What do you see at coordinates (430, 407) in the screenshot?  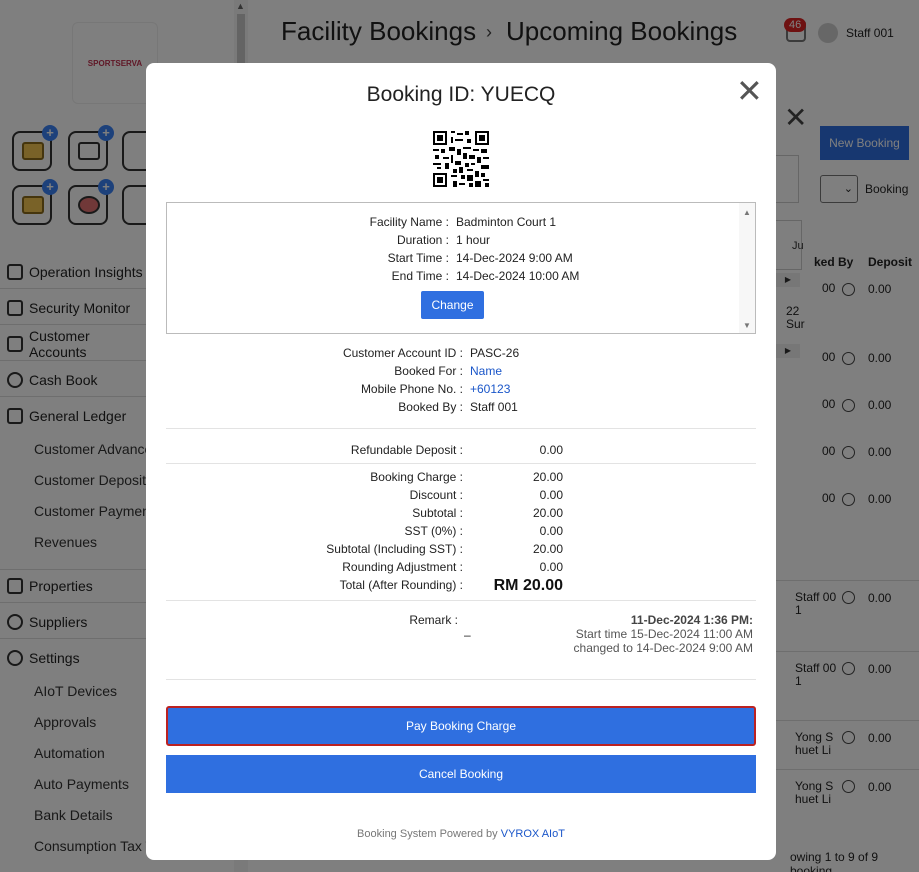 I see `booked-by-label: Booked By :` at bounding box center [430, 407].